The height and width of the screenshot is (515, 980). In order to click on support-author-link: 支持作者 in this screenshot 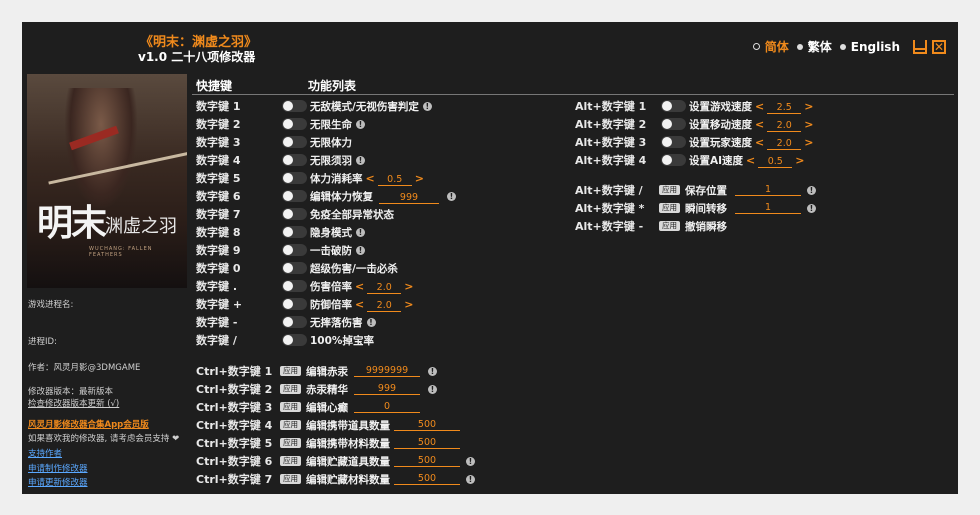, I will do `click(45, 453)`.